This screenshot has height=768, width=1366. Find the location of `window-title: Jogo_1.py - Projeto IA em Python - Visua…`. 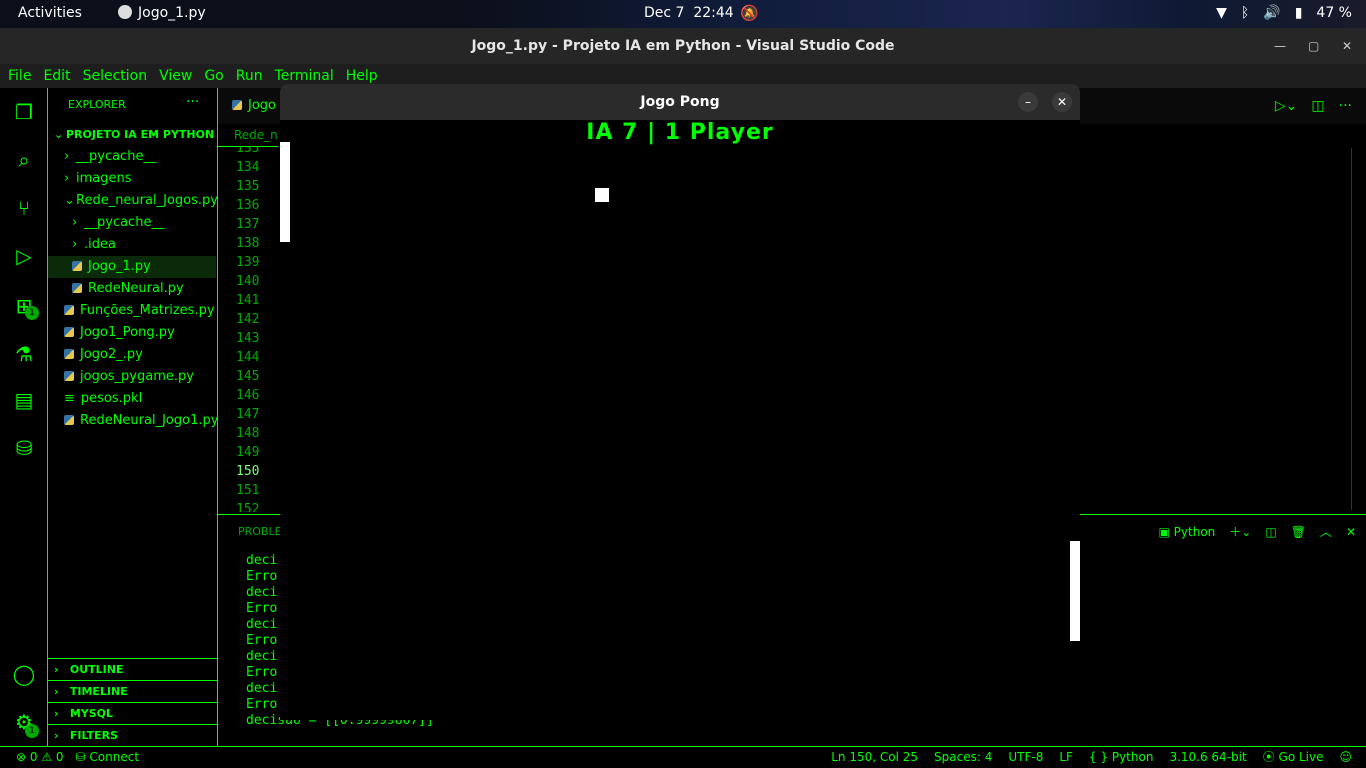

window-title: Jogo_1.py - Projeto IA em Python - Visua… is located at coordinates (683, 46).